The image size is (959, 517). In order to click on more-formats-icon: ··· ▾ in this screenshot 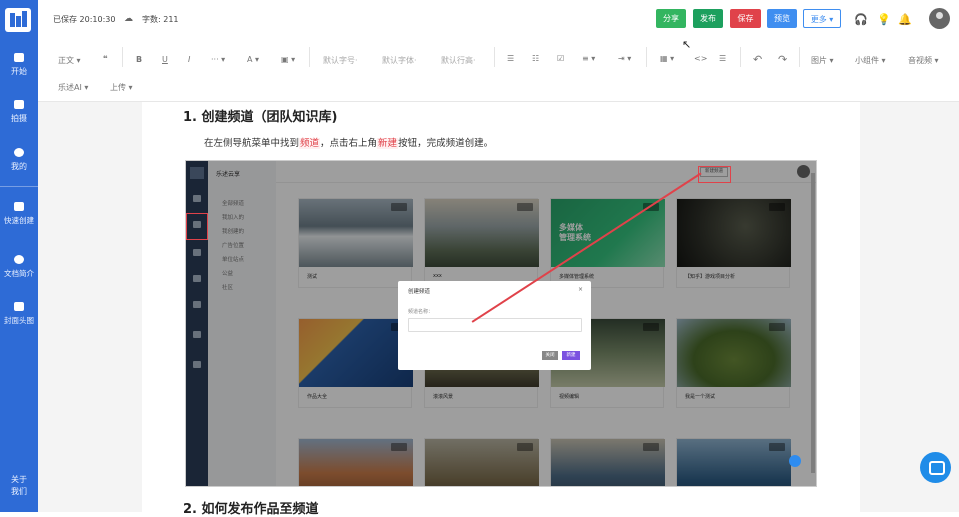, I will do `click(218, 59)`.